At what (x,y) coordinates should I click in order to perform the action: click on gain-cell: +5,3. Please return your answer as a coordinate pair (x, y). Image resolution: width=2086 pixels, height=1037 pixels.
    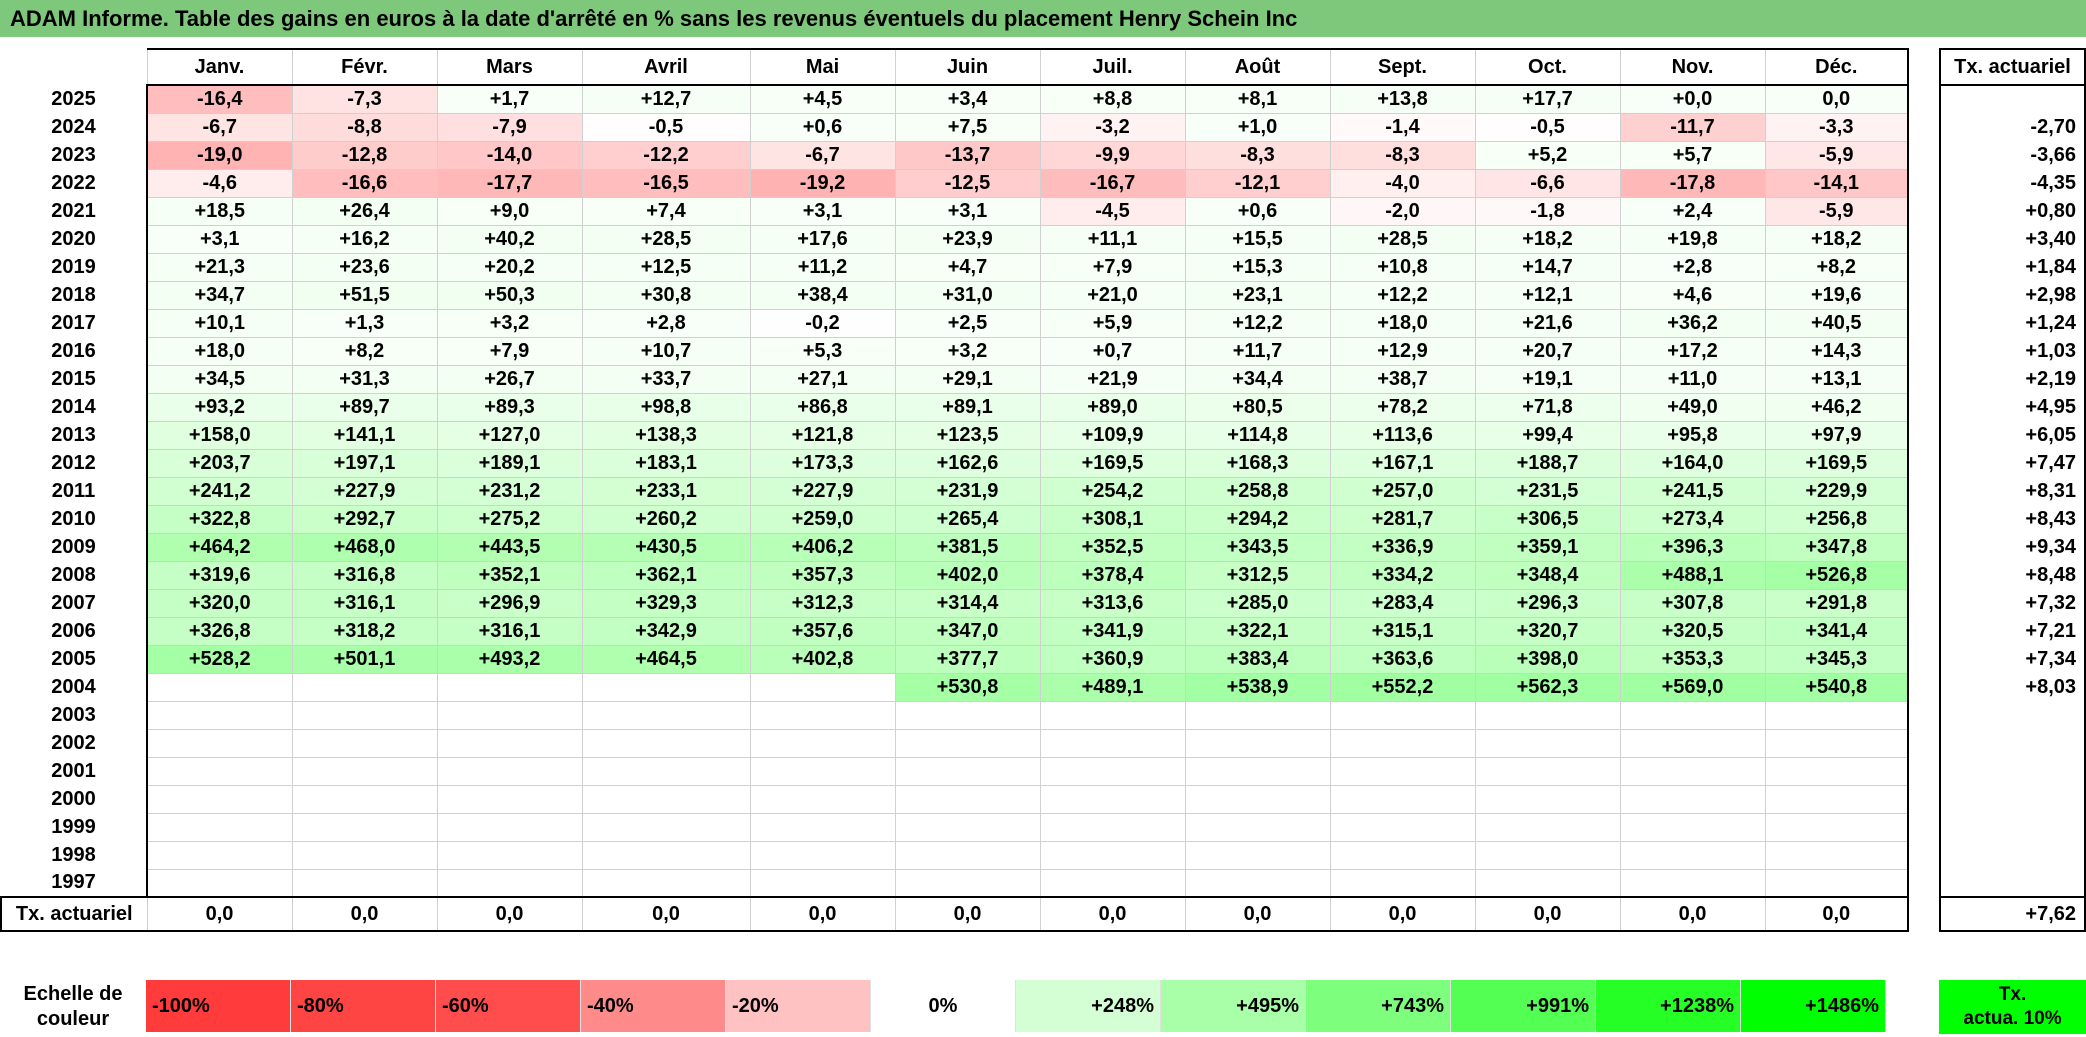
    Looking at the image, I should click on (822, 351).